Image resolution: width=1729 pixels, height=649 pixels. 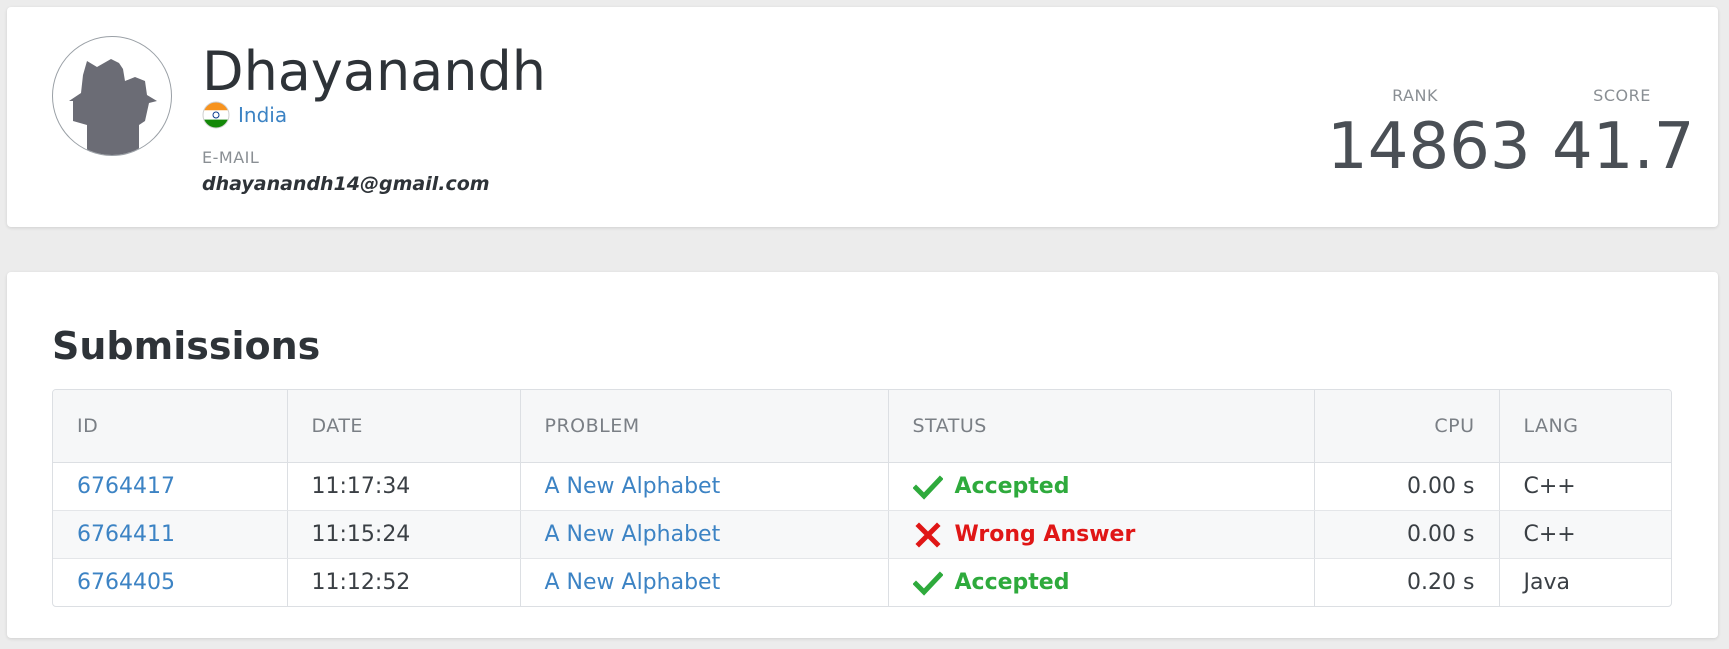 What do you see at coordinates (1546, 582) in the screenshot?
I see `language: Java` at bounding box center [1546, 582].